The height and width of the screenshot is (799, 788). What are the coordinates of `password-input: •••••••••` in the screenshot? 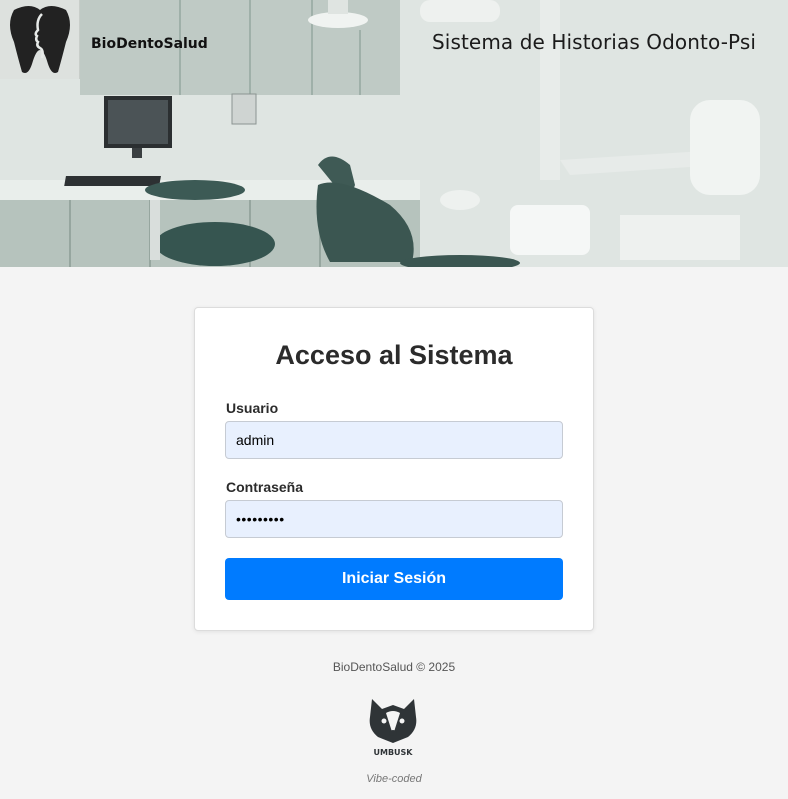 It's located at (394, 519).